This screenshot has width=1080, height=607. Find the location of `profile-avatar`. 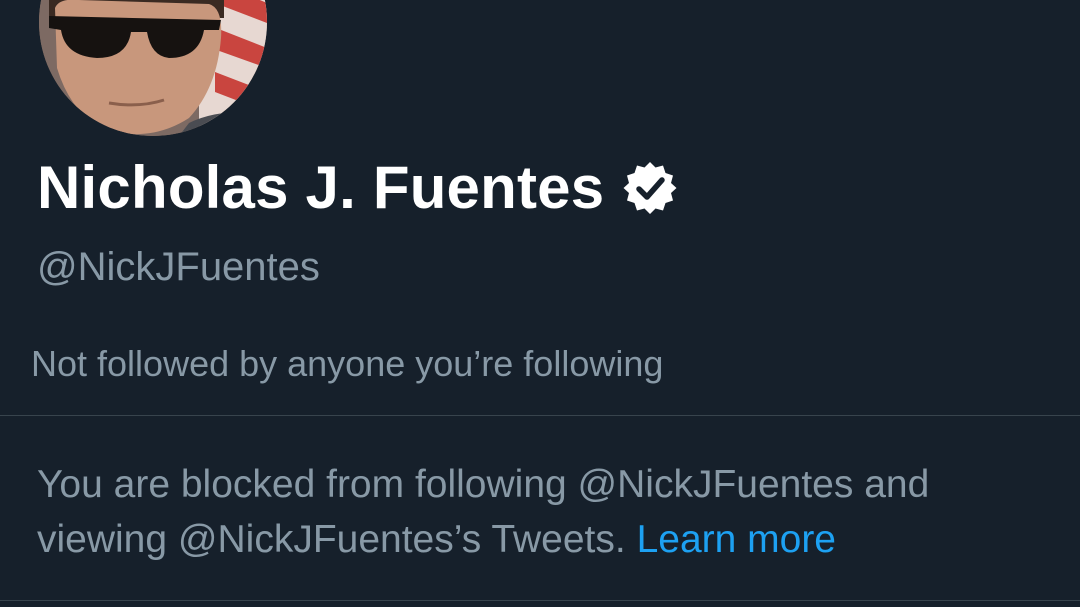

profile-avatar is located at coordinates (153, 68).